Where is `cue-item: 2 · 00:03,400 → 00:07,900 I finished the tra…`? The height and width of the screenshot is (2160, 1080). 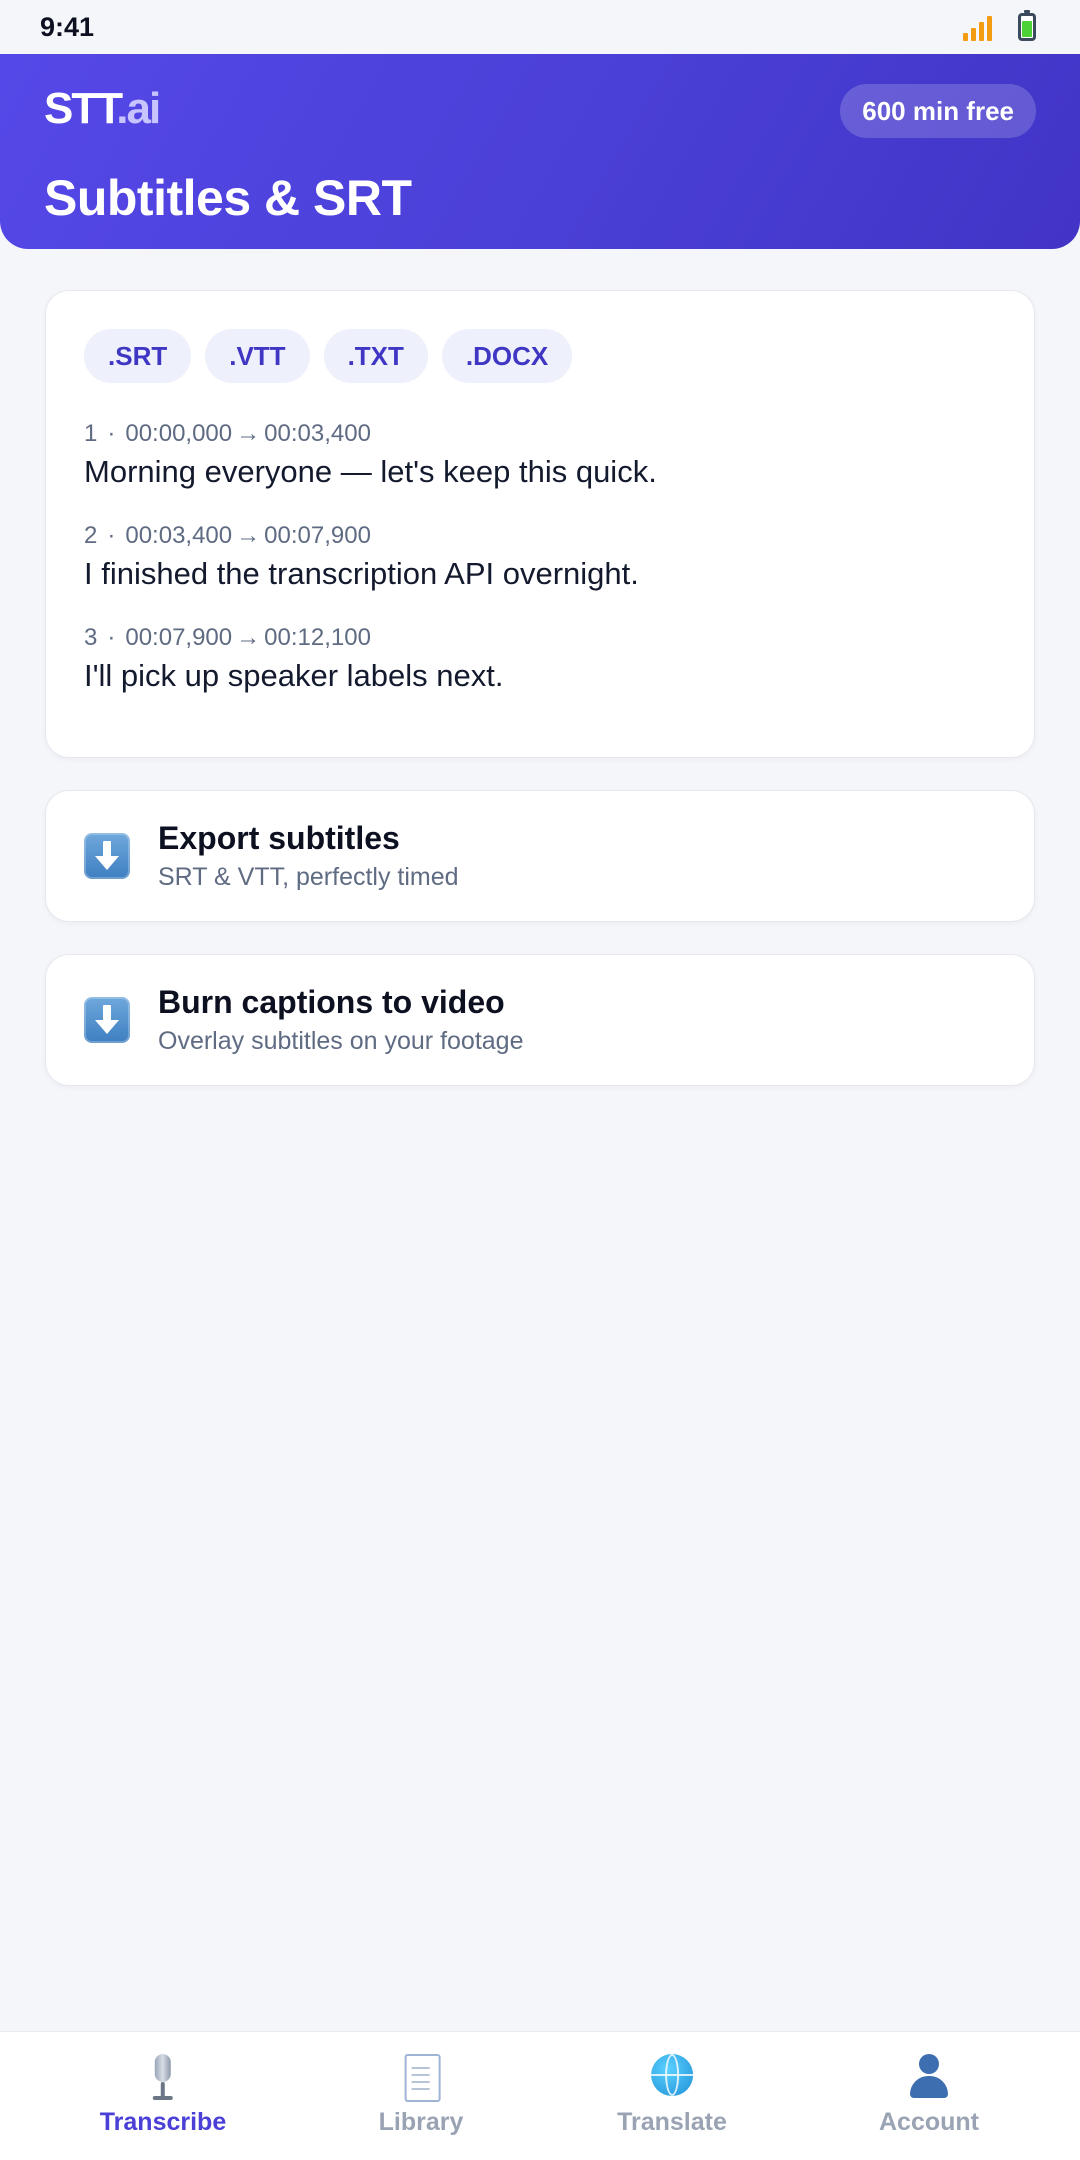
cue-item: 2 · 00:03,400 → 00:07,900 I finished the tra… is located at coordinates (540, 558).